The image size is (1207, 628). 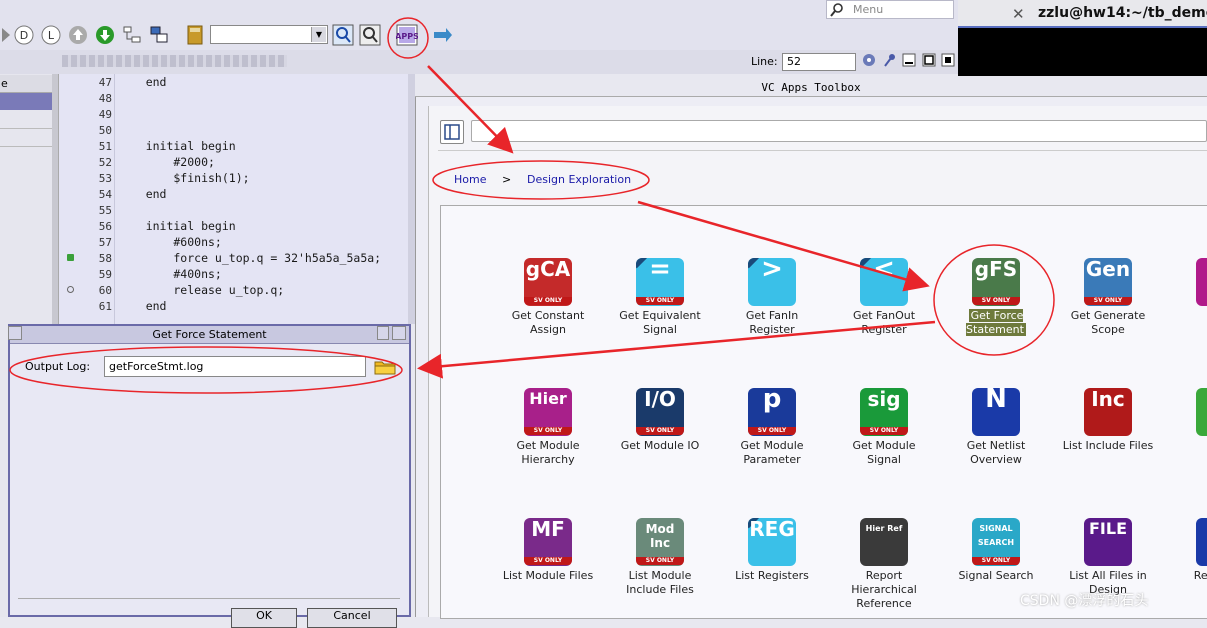 I want to click on find-icon, so click(x=343, y=35).